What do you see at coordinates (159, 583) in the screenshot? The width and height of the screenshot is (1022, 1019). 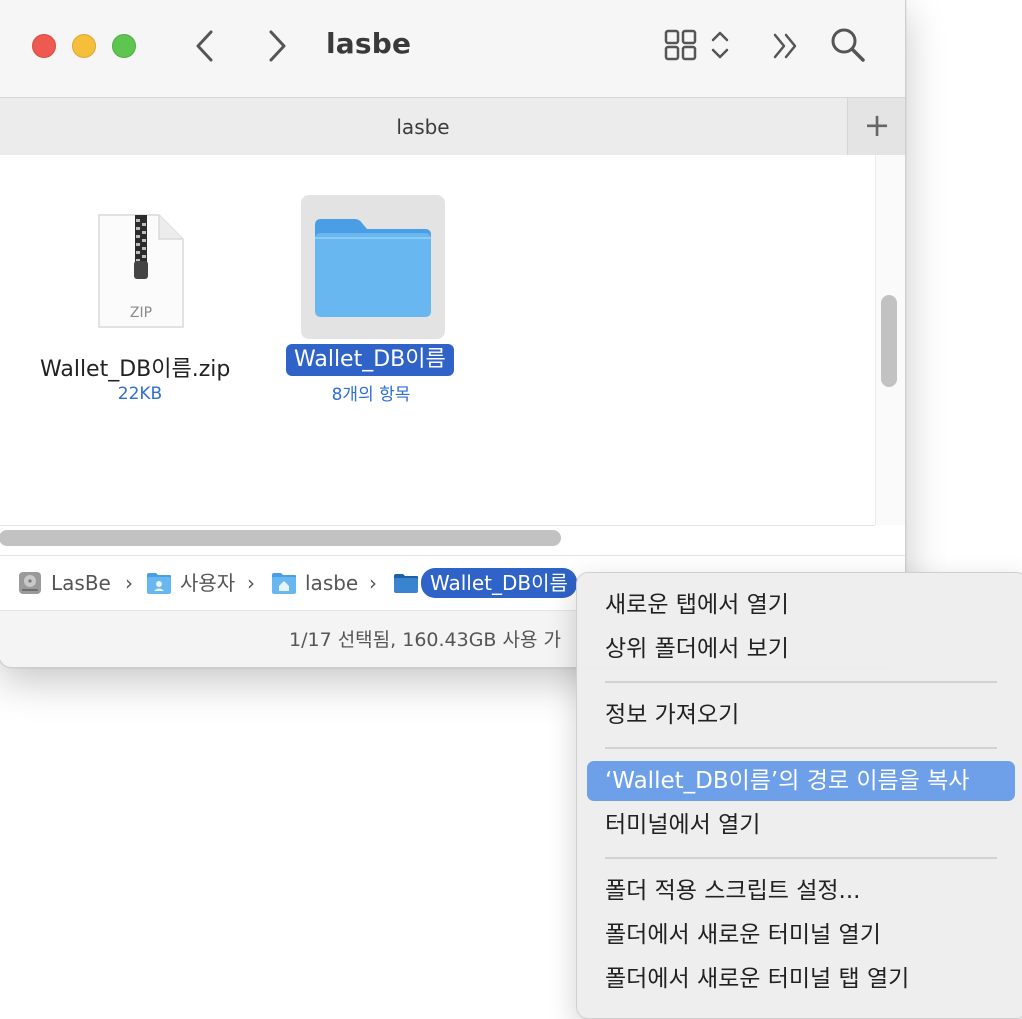 I see `users-folder-icon` at bounding box center [159, 583].